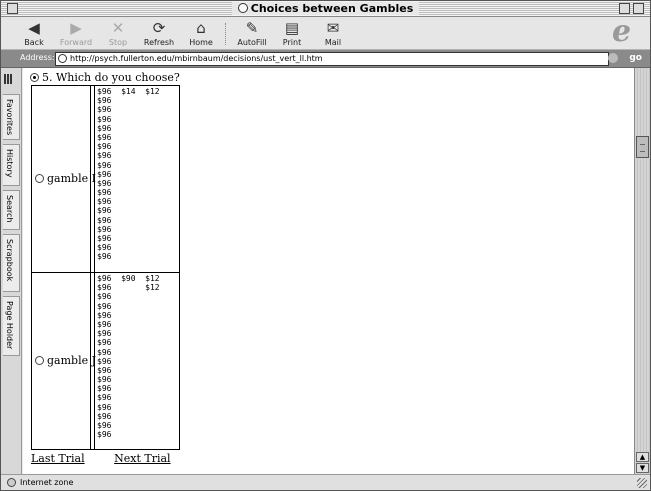 The height and width of the screenshot is (491, 651). I want to click on status-zone: Internet zone, so click(47, 482).